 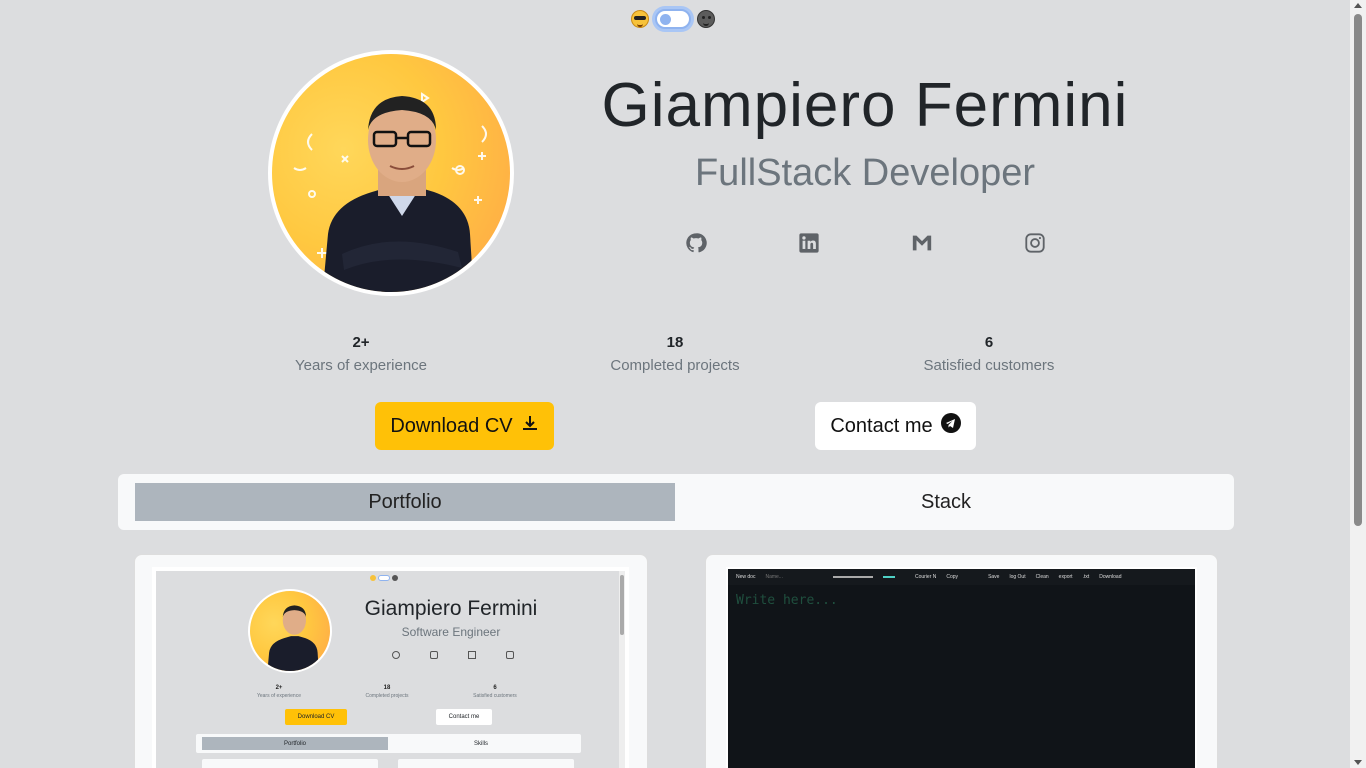 I want to click on stat-label: Years of experience, so click(x=361, y=365).